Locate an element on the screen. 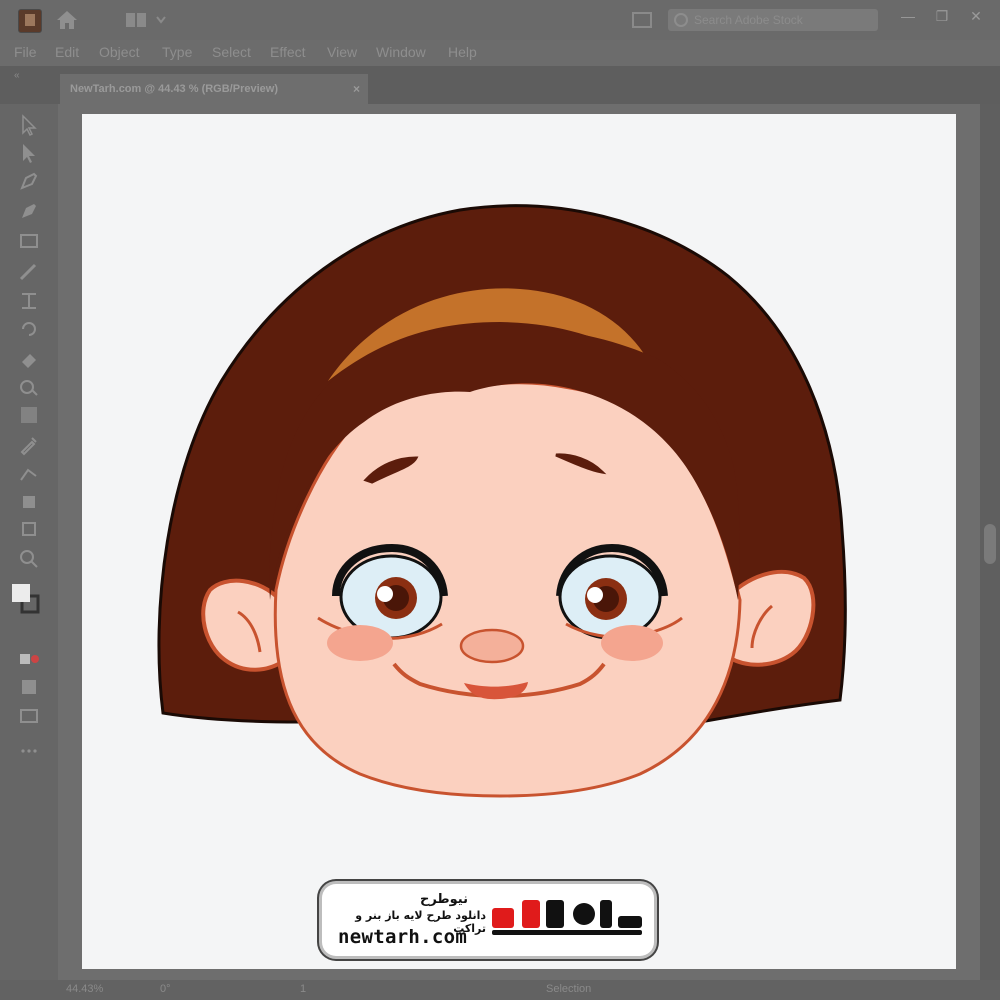  vertical-scrollbar is located at coordinates (990, 542).